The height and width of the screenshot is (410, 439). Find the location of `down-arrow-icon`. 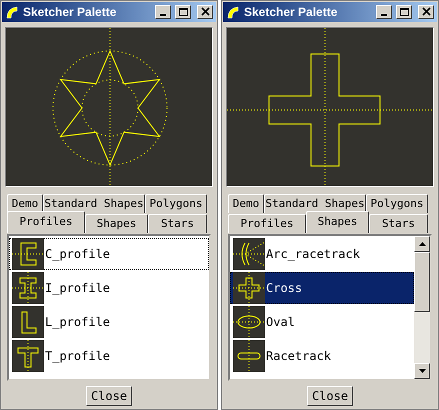

down-arrow-icon is located at coordinates (422, 371).